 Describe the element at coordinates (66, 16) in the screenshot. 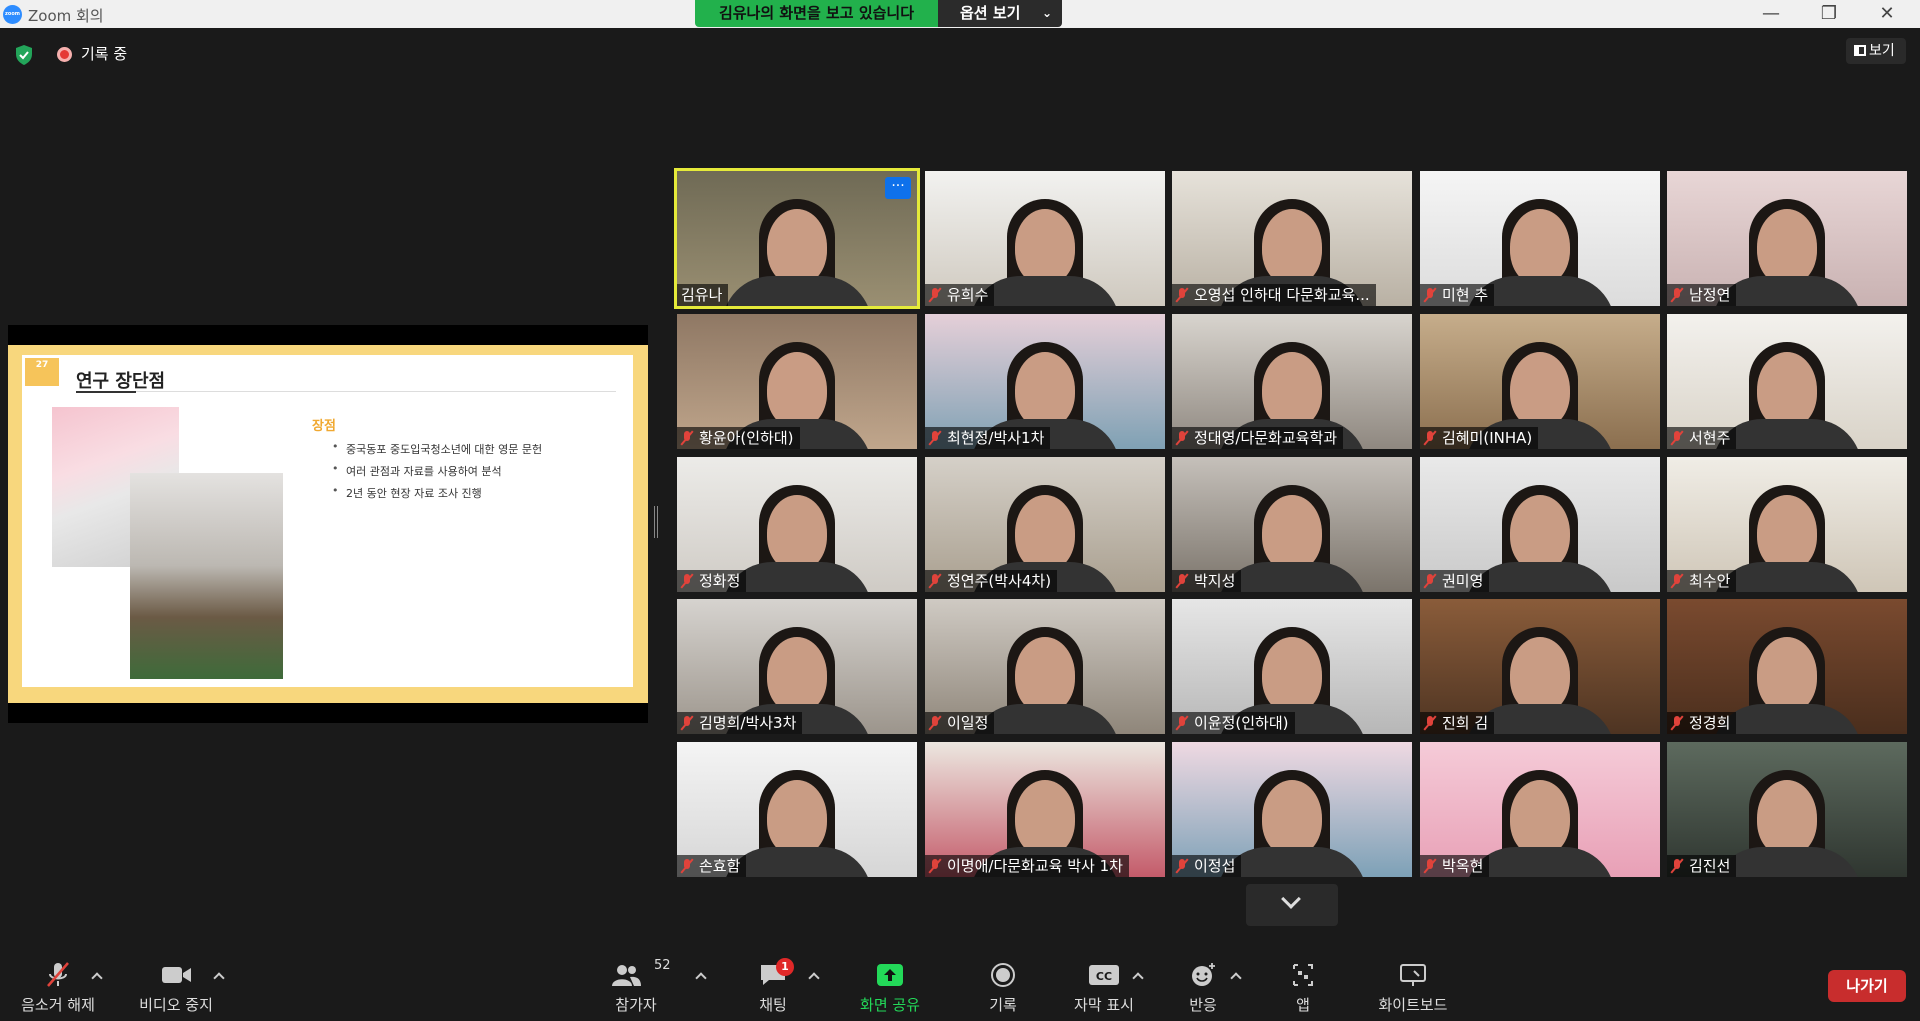

I see `window-title: Zoom 회의` at that location.